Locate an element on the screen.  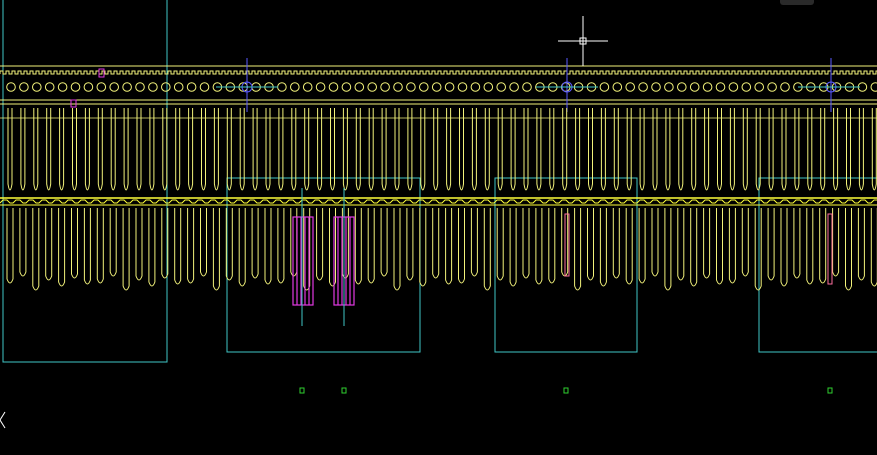
green-point-markers is located at coordinates (566, 390).